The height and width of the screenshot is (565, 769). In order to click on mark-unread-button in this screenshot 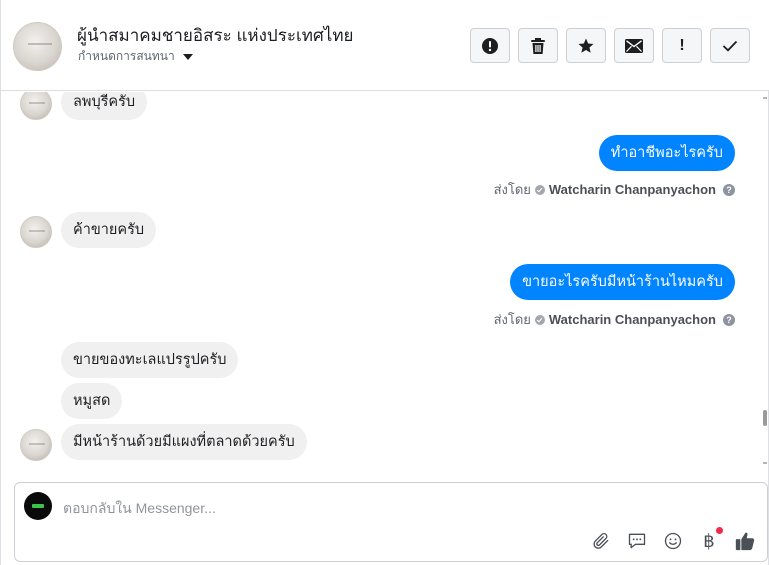, I will do `click(634, 45)`.